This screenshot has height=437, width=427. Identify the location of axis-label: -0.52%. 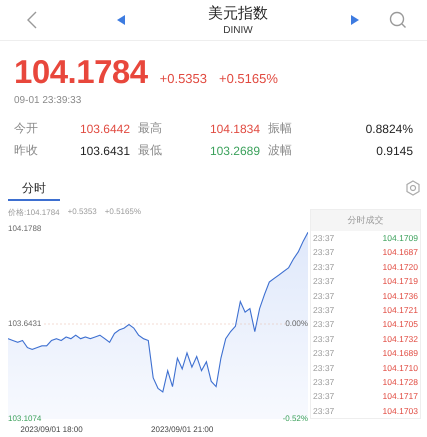
(295, 419).